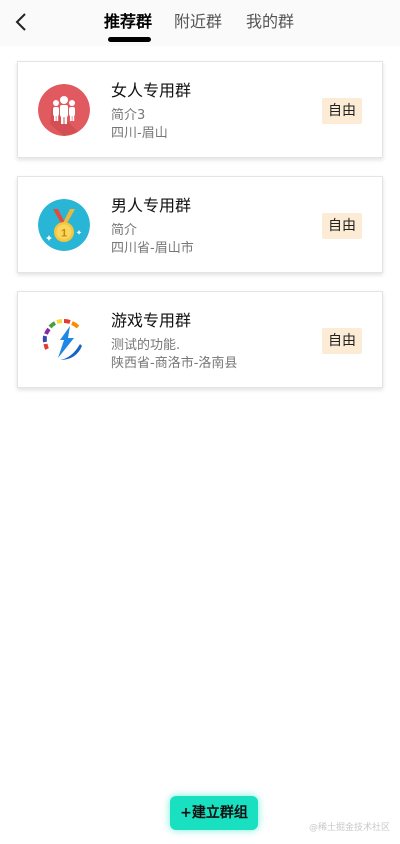 Image resolution: width=400 pixels, height=844 pixels. What do you see at coordinates (124, 230) in the screenshot?
I see `group-intro: 简介` at bounding box center [124, 230].